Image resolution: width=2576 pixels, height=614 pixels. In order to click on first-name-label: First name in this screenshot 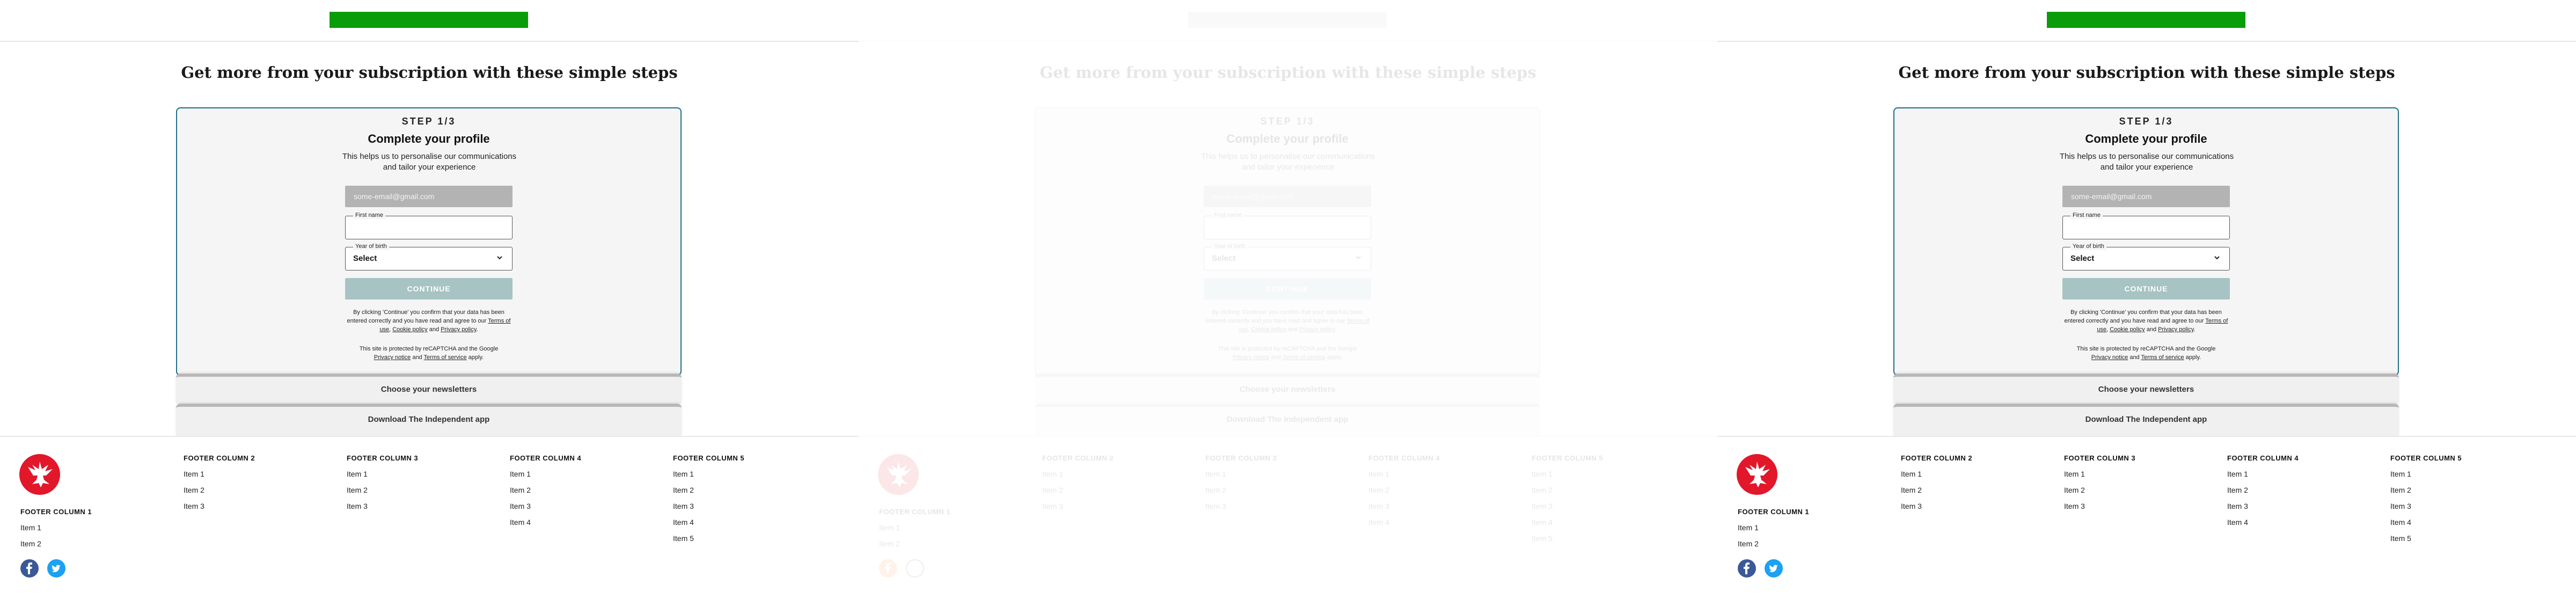, I will do `click(2086, 215)`.